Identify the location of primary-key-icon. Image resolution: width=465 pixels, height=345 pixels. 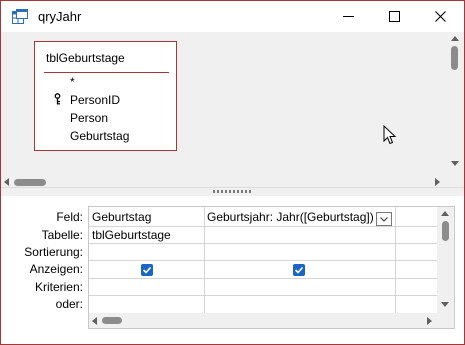
(57, 99).